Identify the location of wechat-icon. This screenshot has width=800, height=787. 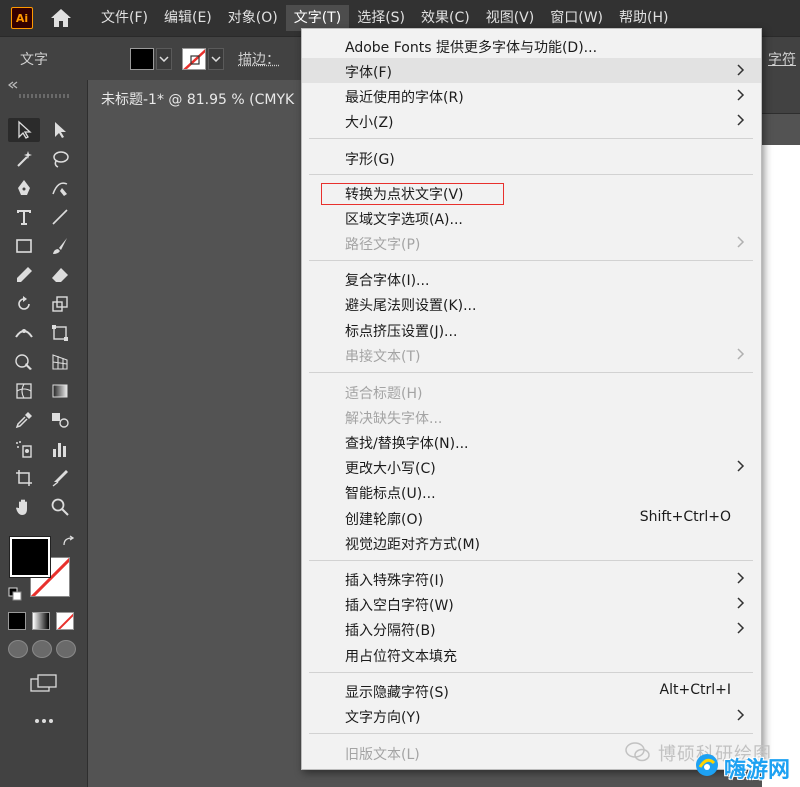
(637, 752).